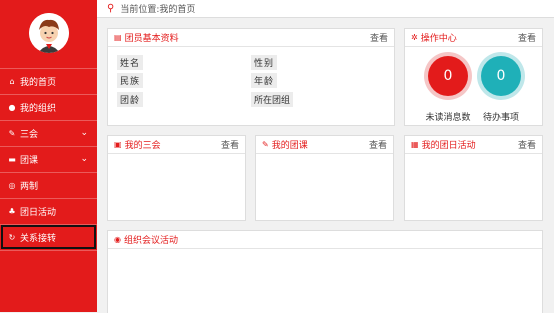 The width and height of the screenshot is (554, 313). What do you see at coordinates (118, 144) in the screenshot?
I see `document-icon: ▣` at bounding box center [118, 144].